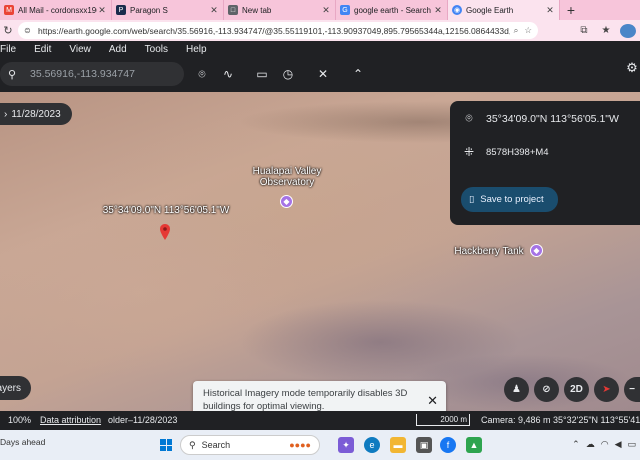  I want to click on tools-icon: ✕, so click(323, 74).